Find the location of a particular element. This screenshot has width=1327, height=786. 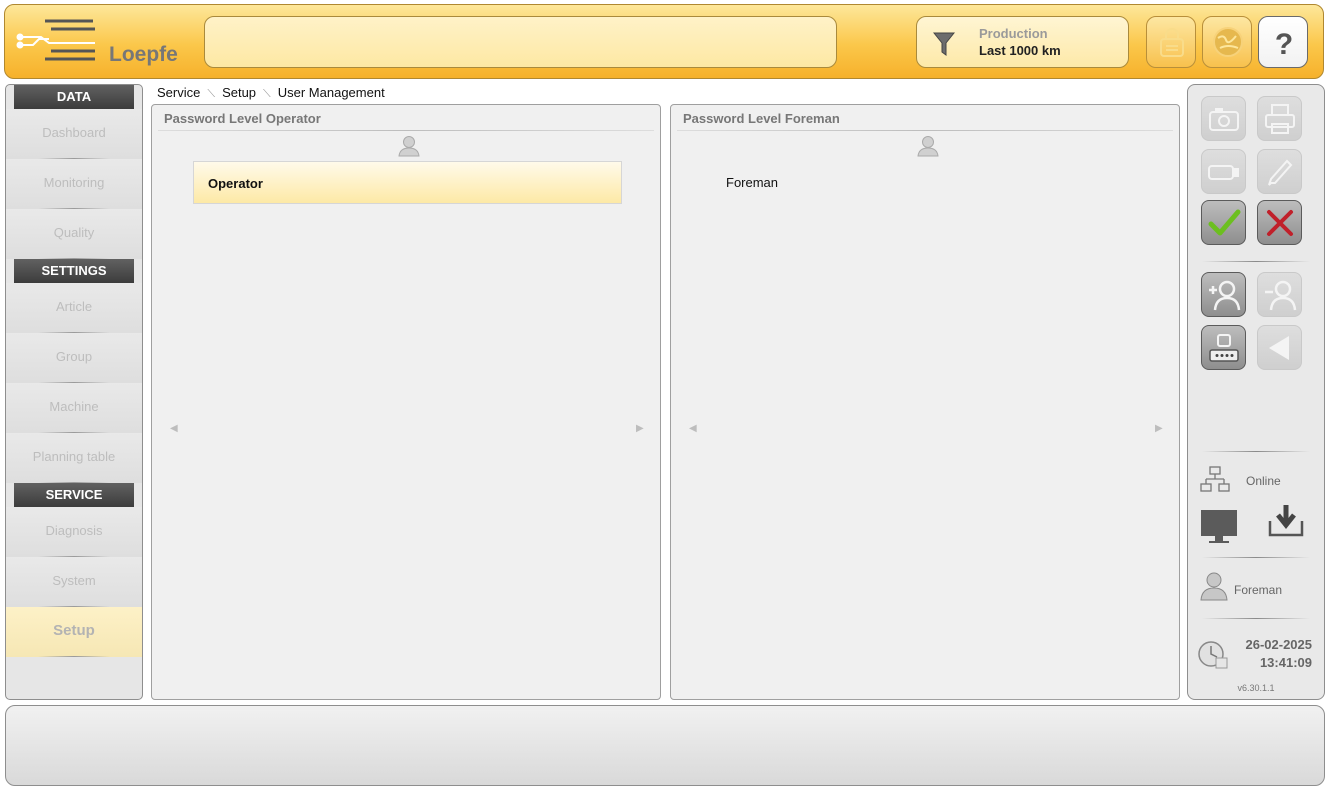

app-header: Loepfe Production Last 1000 km ? is located at coordinates (664, 41).